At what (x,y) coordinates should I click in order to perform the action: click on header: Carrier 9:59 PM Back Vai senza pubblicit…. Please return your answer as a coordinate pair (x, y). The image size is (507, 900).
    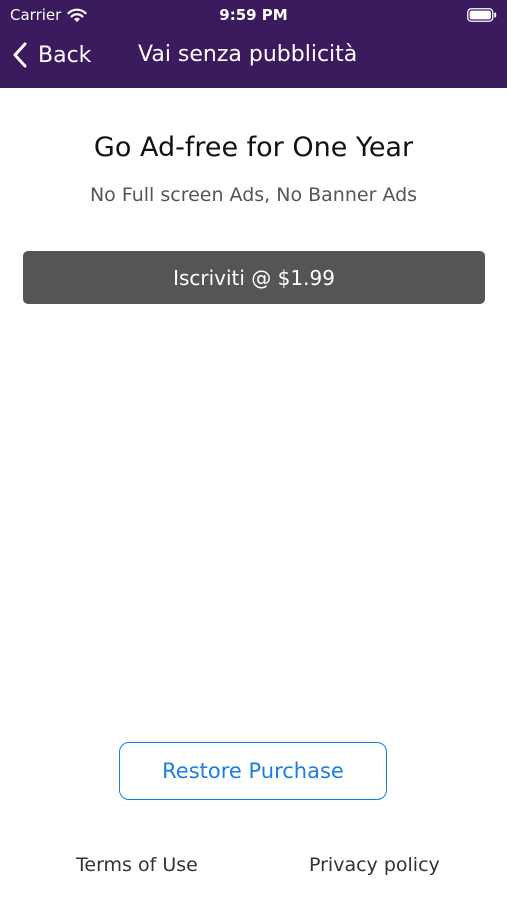
    Looking at the image, I should click on (253, 44).